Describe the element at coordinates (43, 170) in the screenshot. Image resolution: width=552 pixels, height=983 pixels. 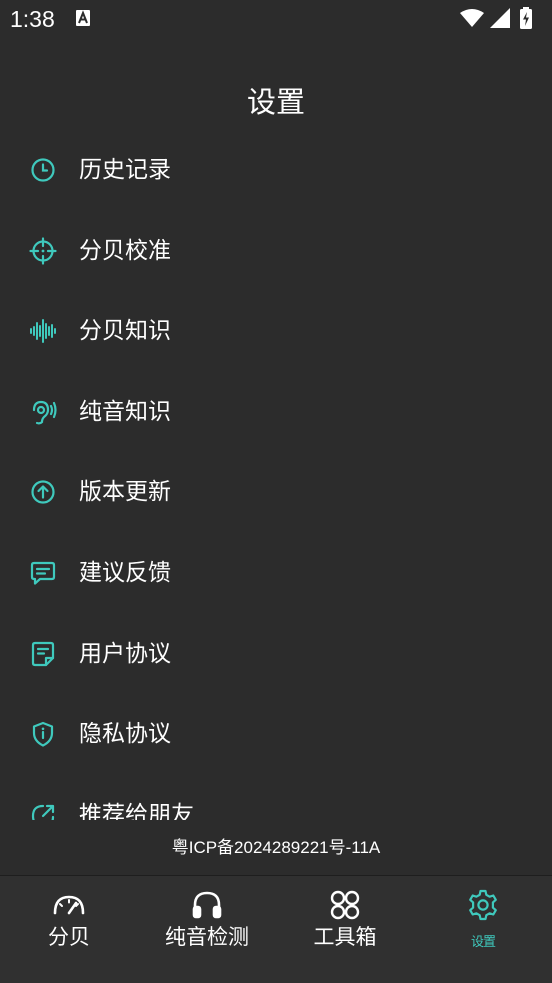
I see `clock-icon` at that location.